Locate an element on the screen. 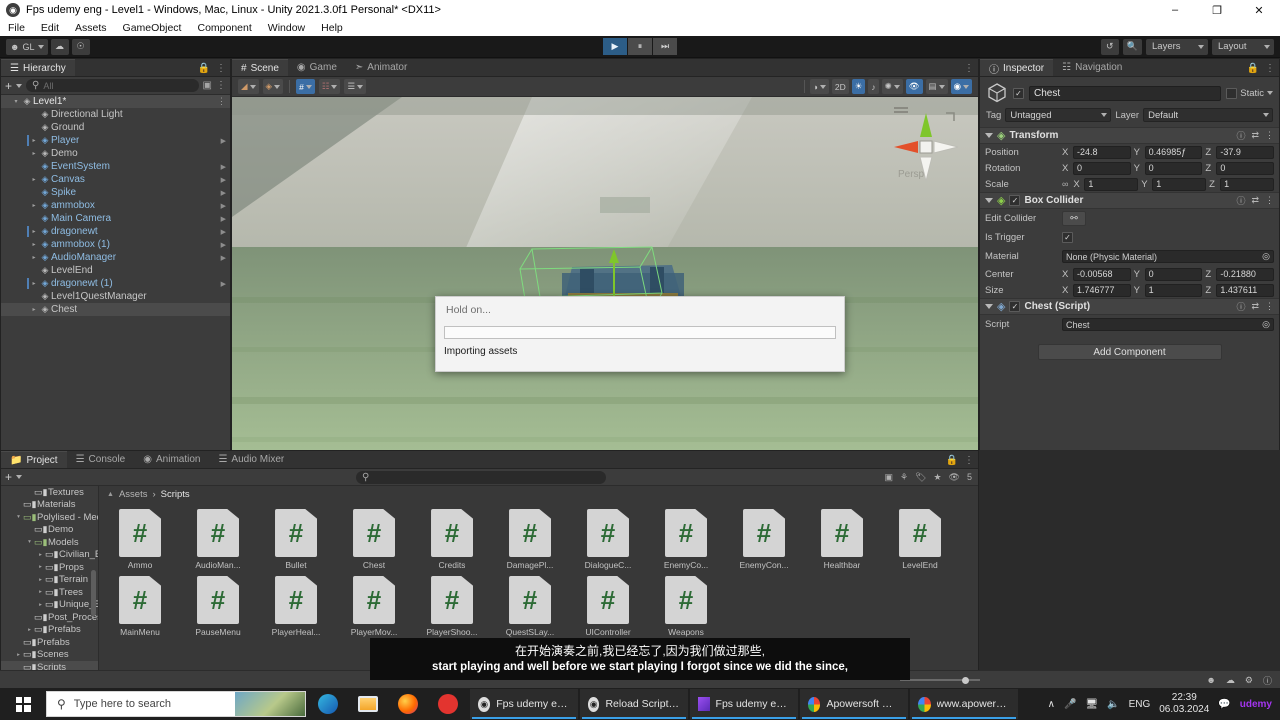 This screenshot has height=720, width=1280. numeric-field-z: 0 is located at coordinates (1245, 168).